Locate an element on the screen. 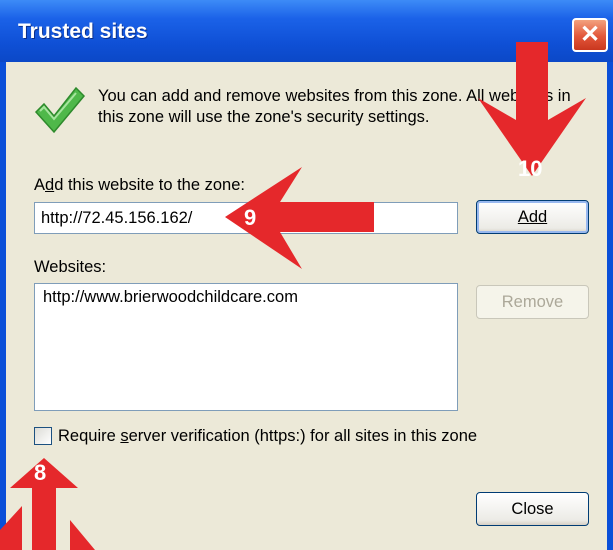 The width and height of the screenshot is (613, 550). annotation-arrow-9: 9 is located at coordinates (299, 218).